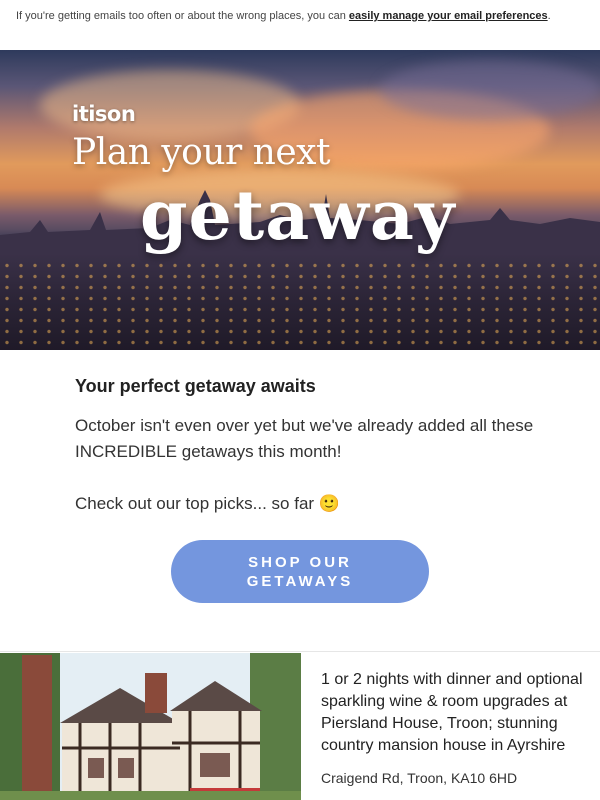 The image size is (600, 800). I want to click on hero-headline-line1: Plan your next, so click(201, 152).